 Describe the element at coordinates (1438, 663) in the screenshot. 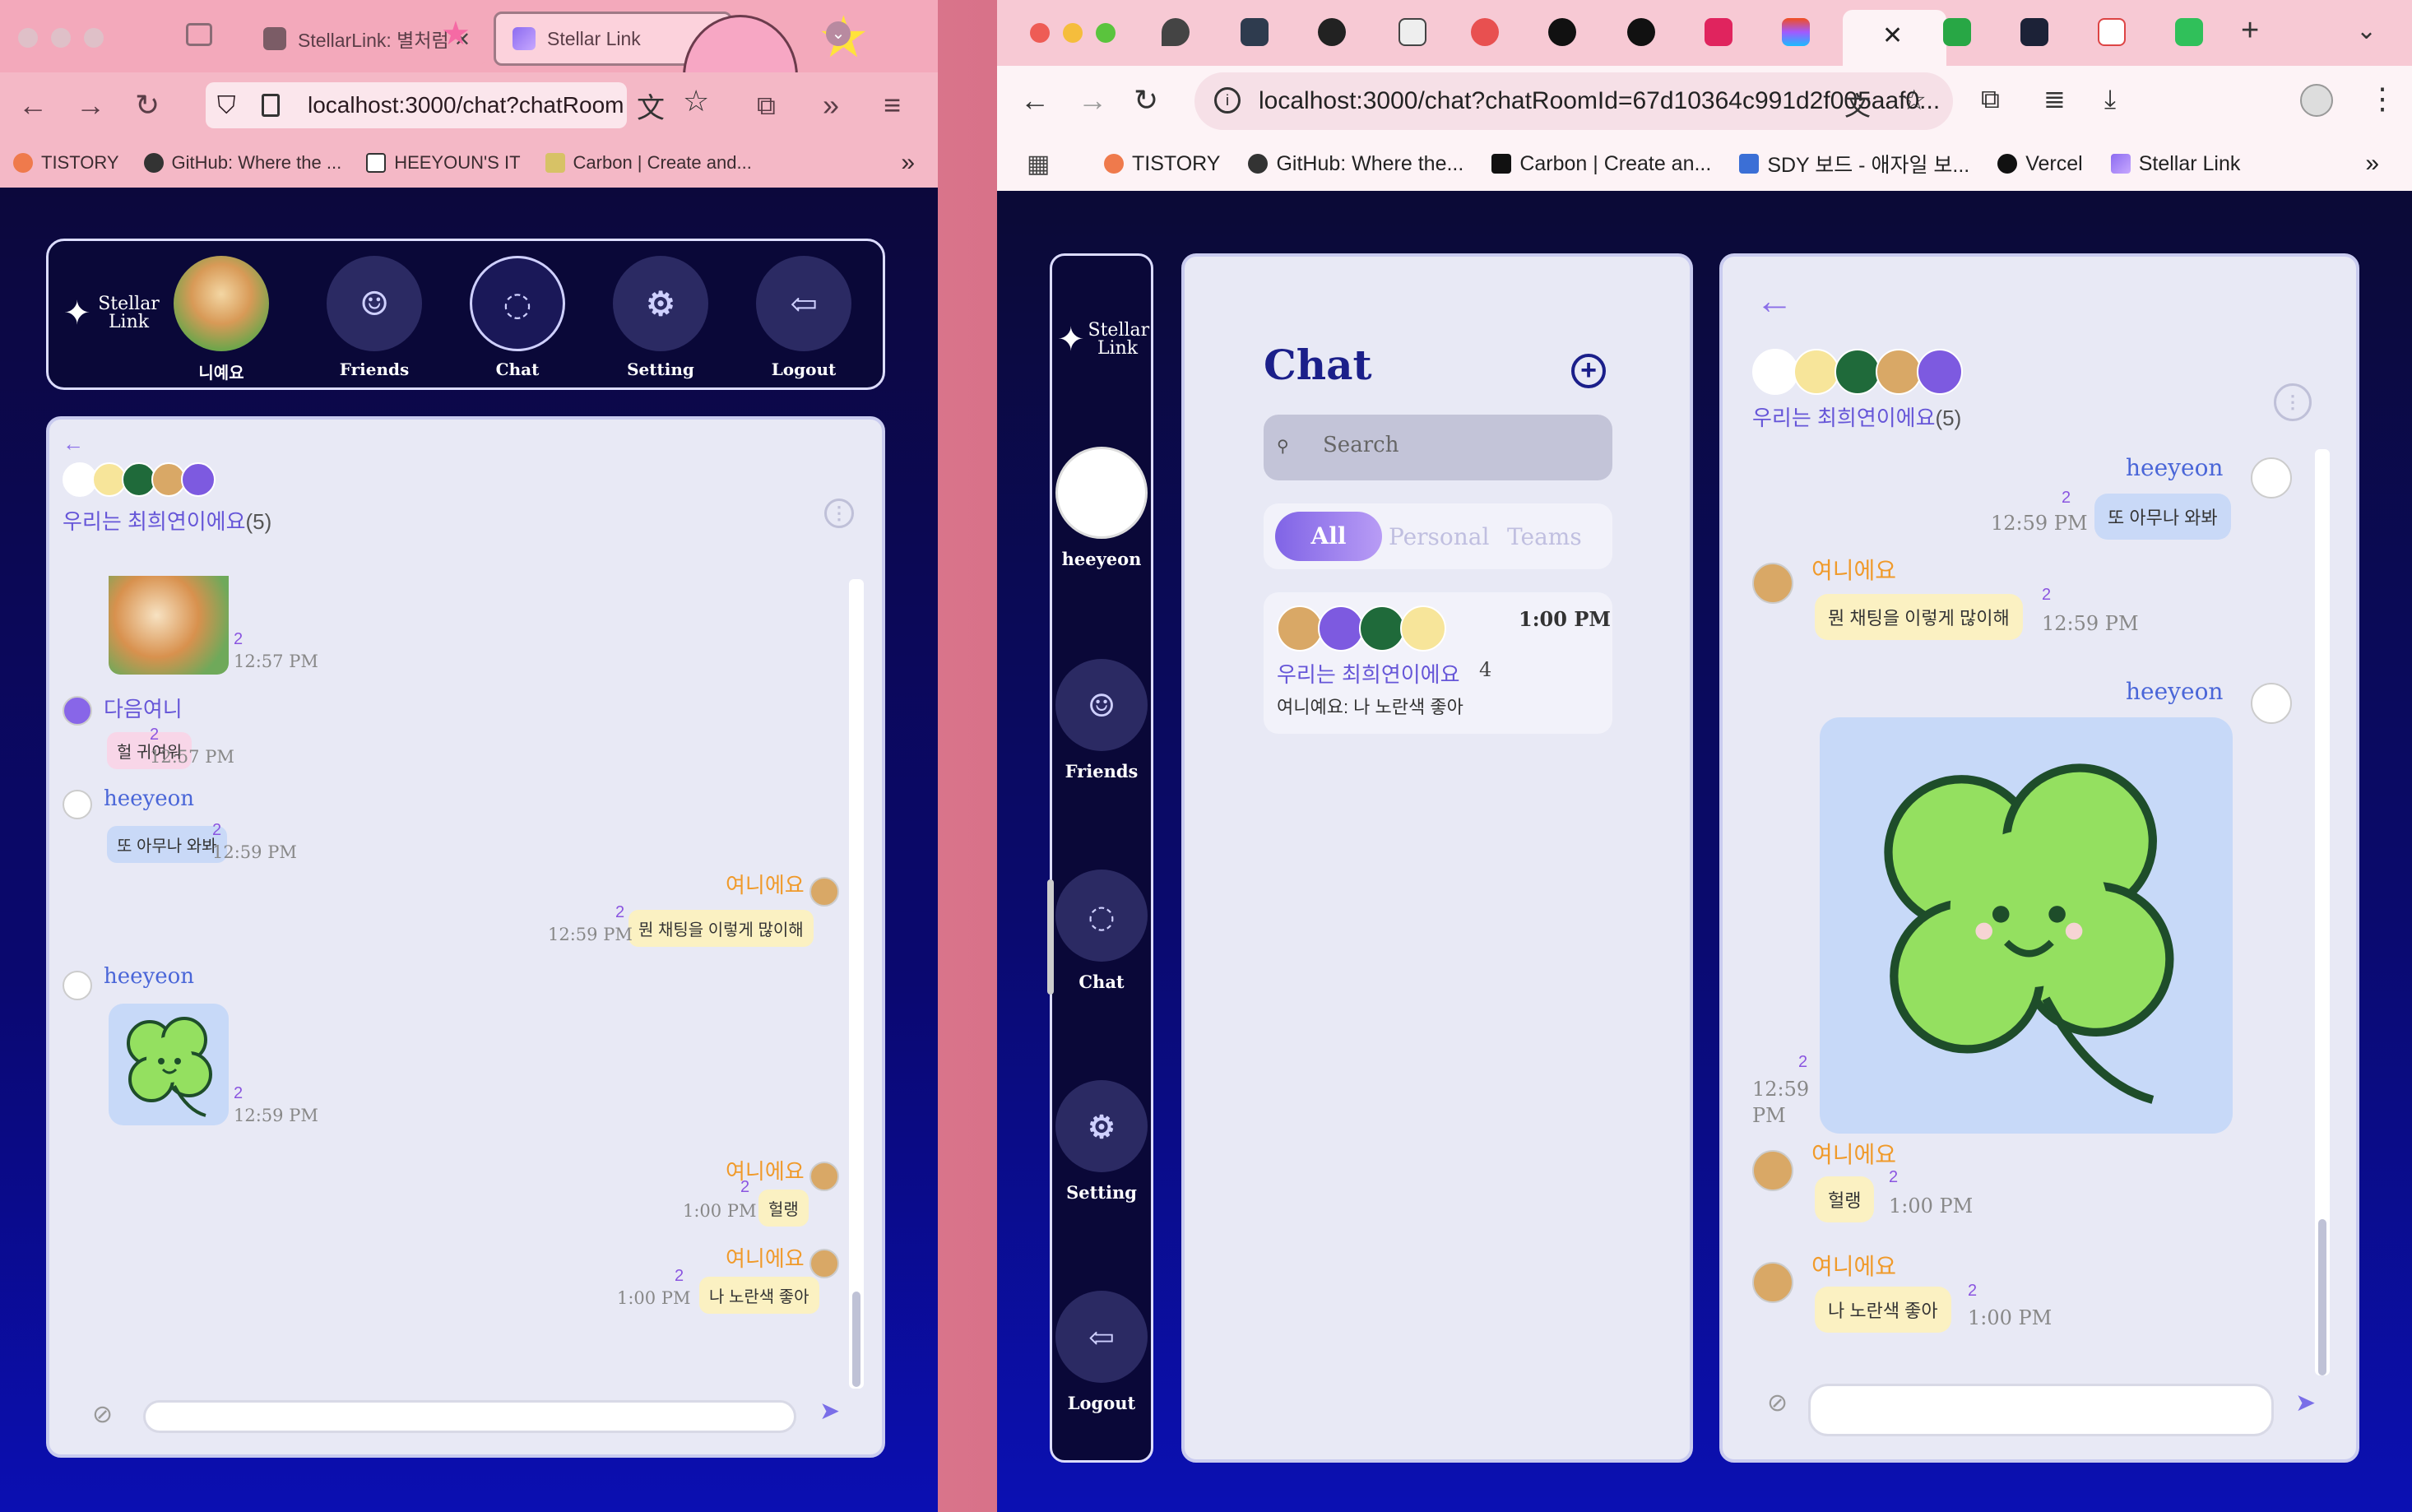

I see `chat-room-item: 1:00 PM 우리는 최희연이에요 4 여니예요: 나 노란색 좋아` at that location.